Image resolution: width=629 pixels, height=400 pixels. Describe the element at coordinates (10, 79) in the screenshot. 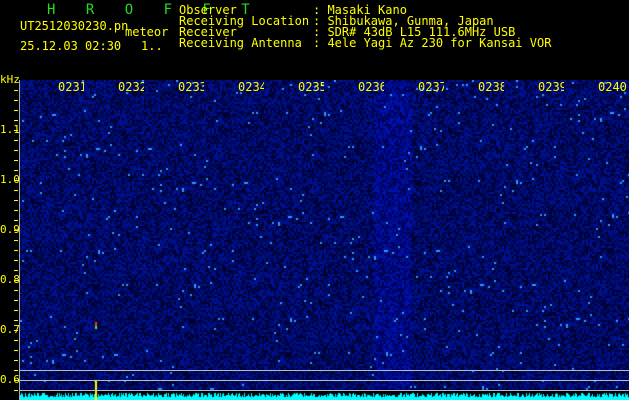

I see `unit-label: kHz` at that location.